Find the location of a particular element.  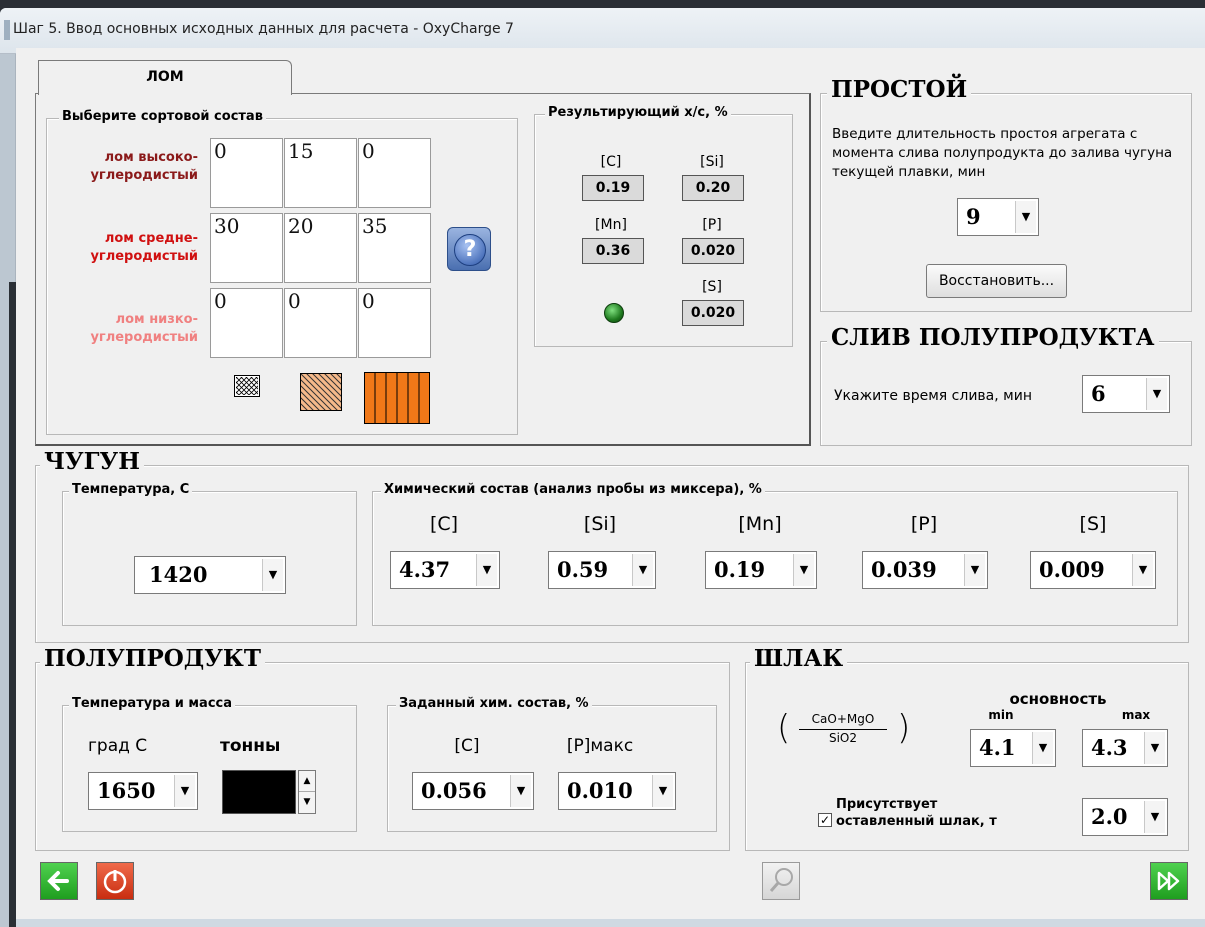

idle-duration-value: 9 is located at coordinates (973, 216).